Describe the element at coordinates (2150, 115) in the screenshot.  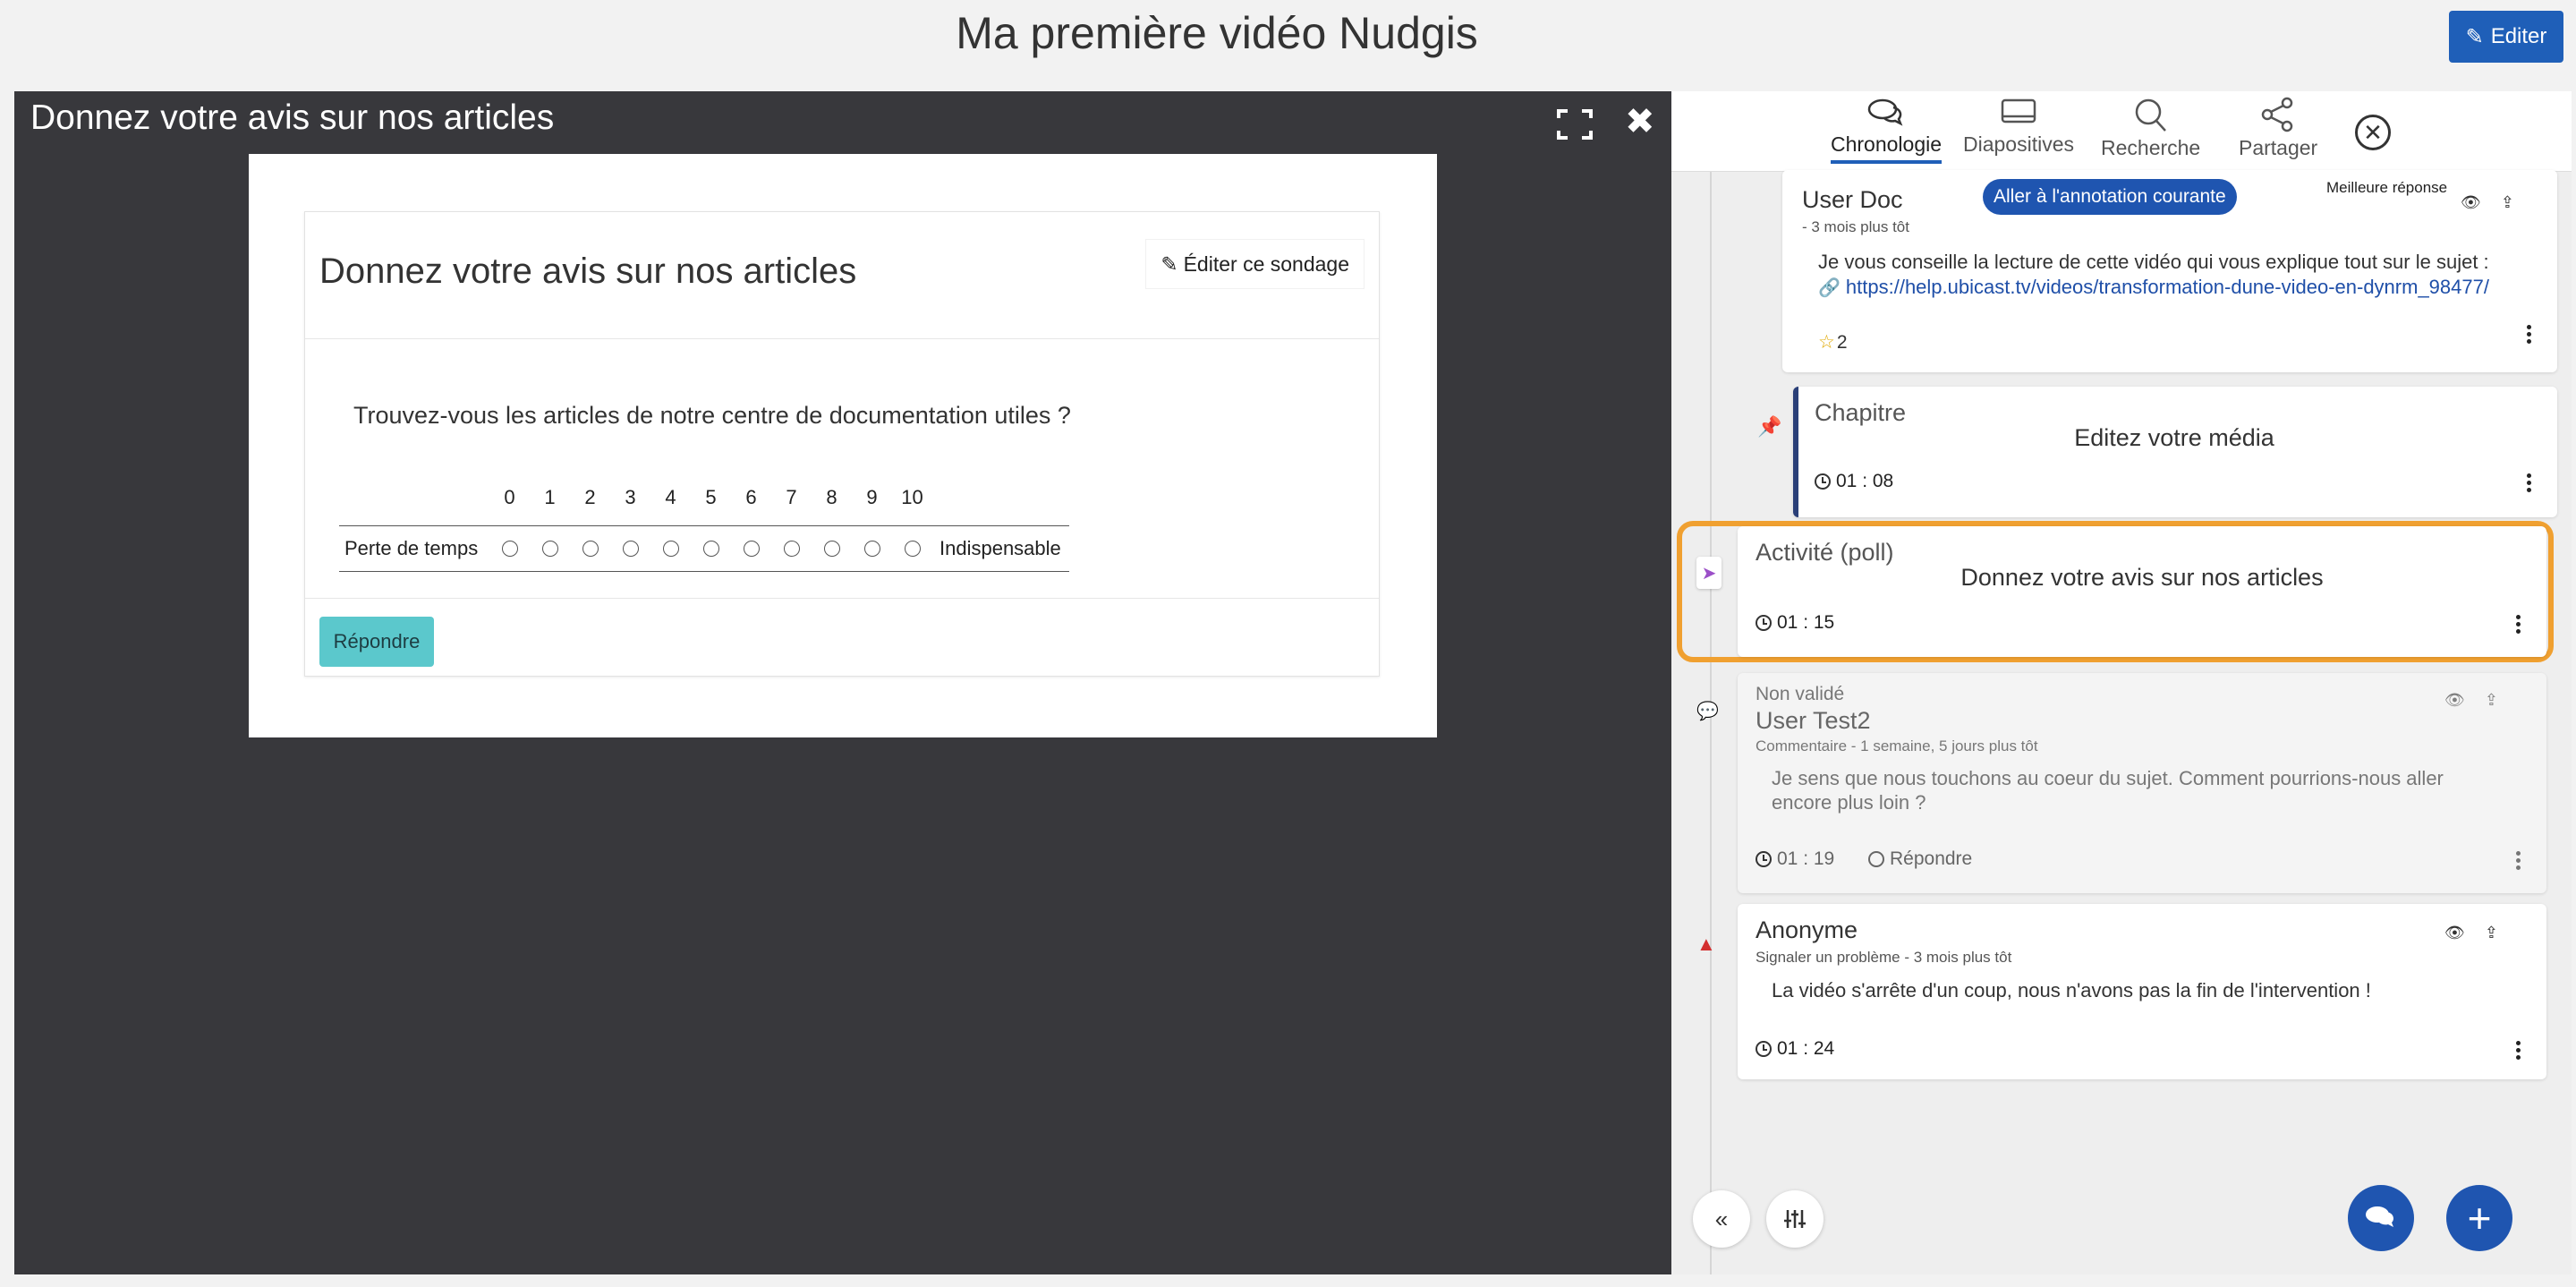
I see `search-icon` at that location.